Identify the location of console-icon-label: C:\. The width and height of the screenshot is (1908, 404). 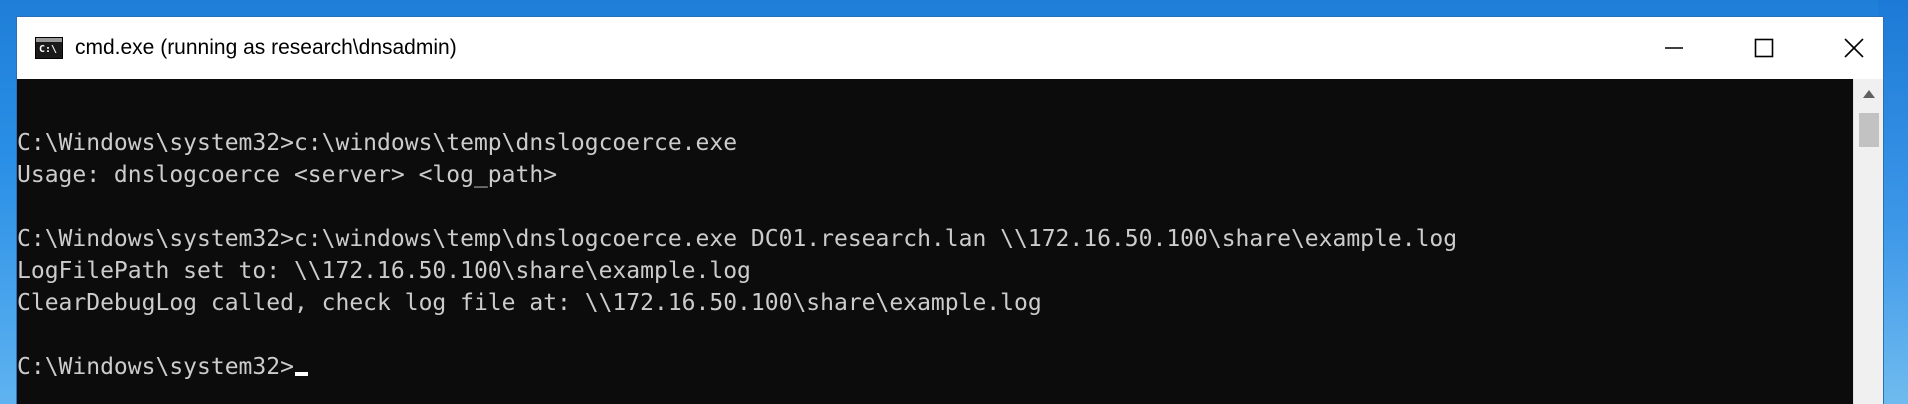
(48, 49).